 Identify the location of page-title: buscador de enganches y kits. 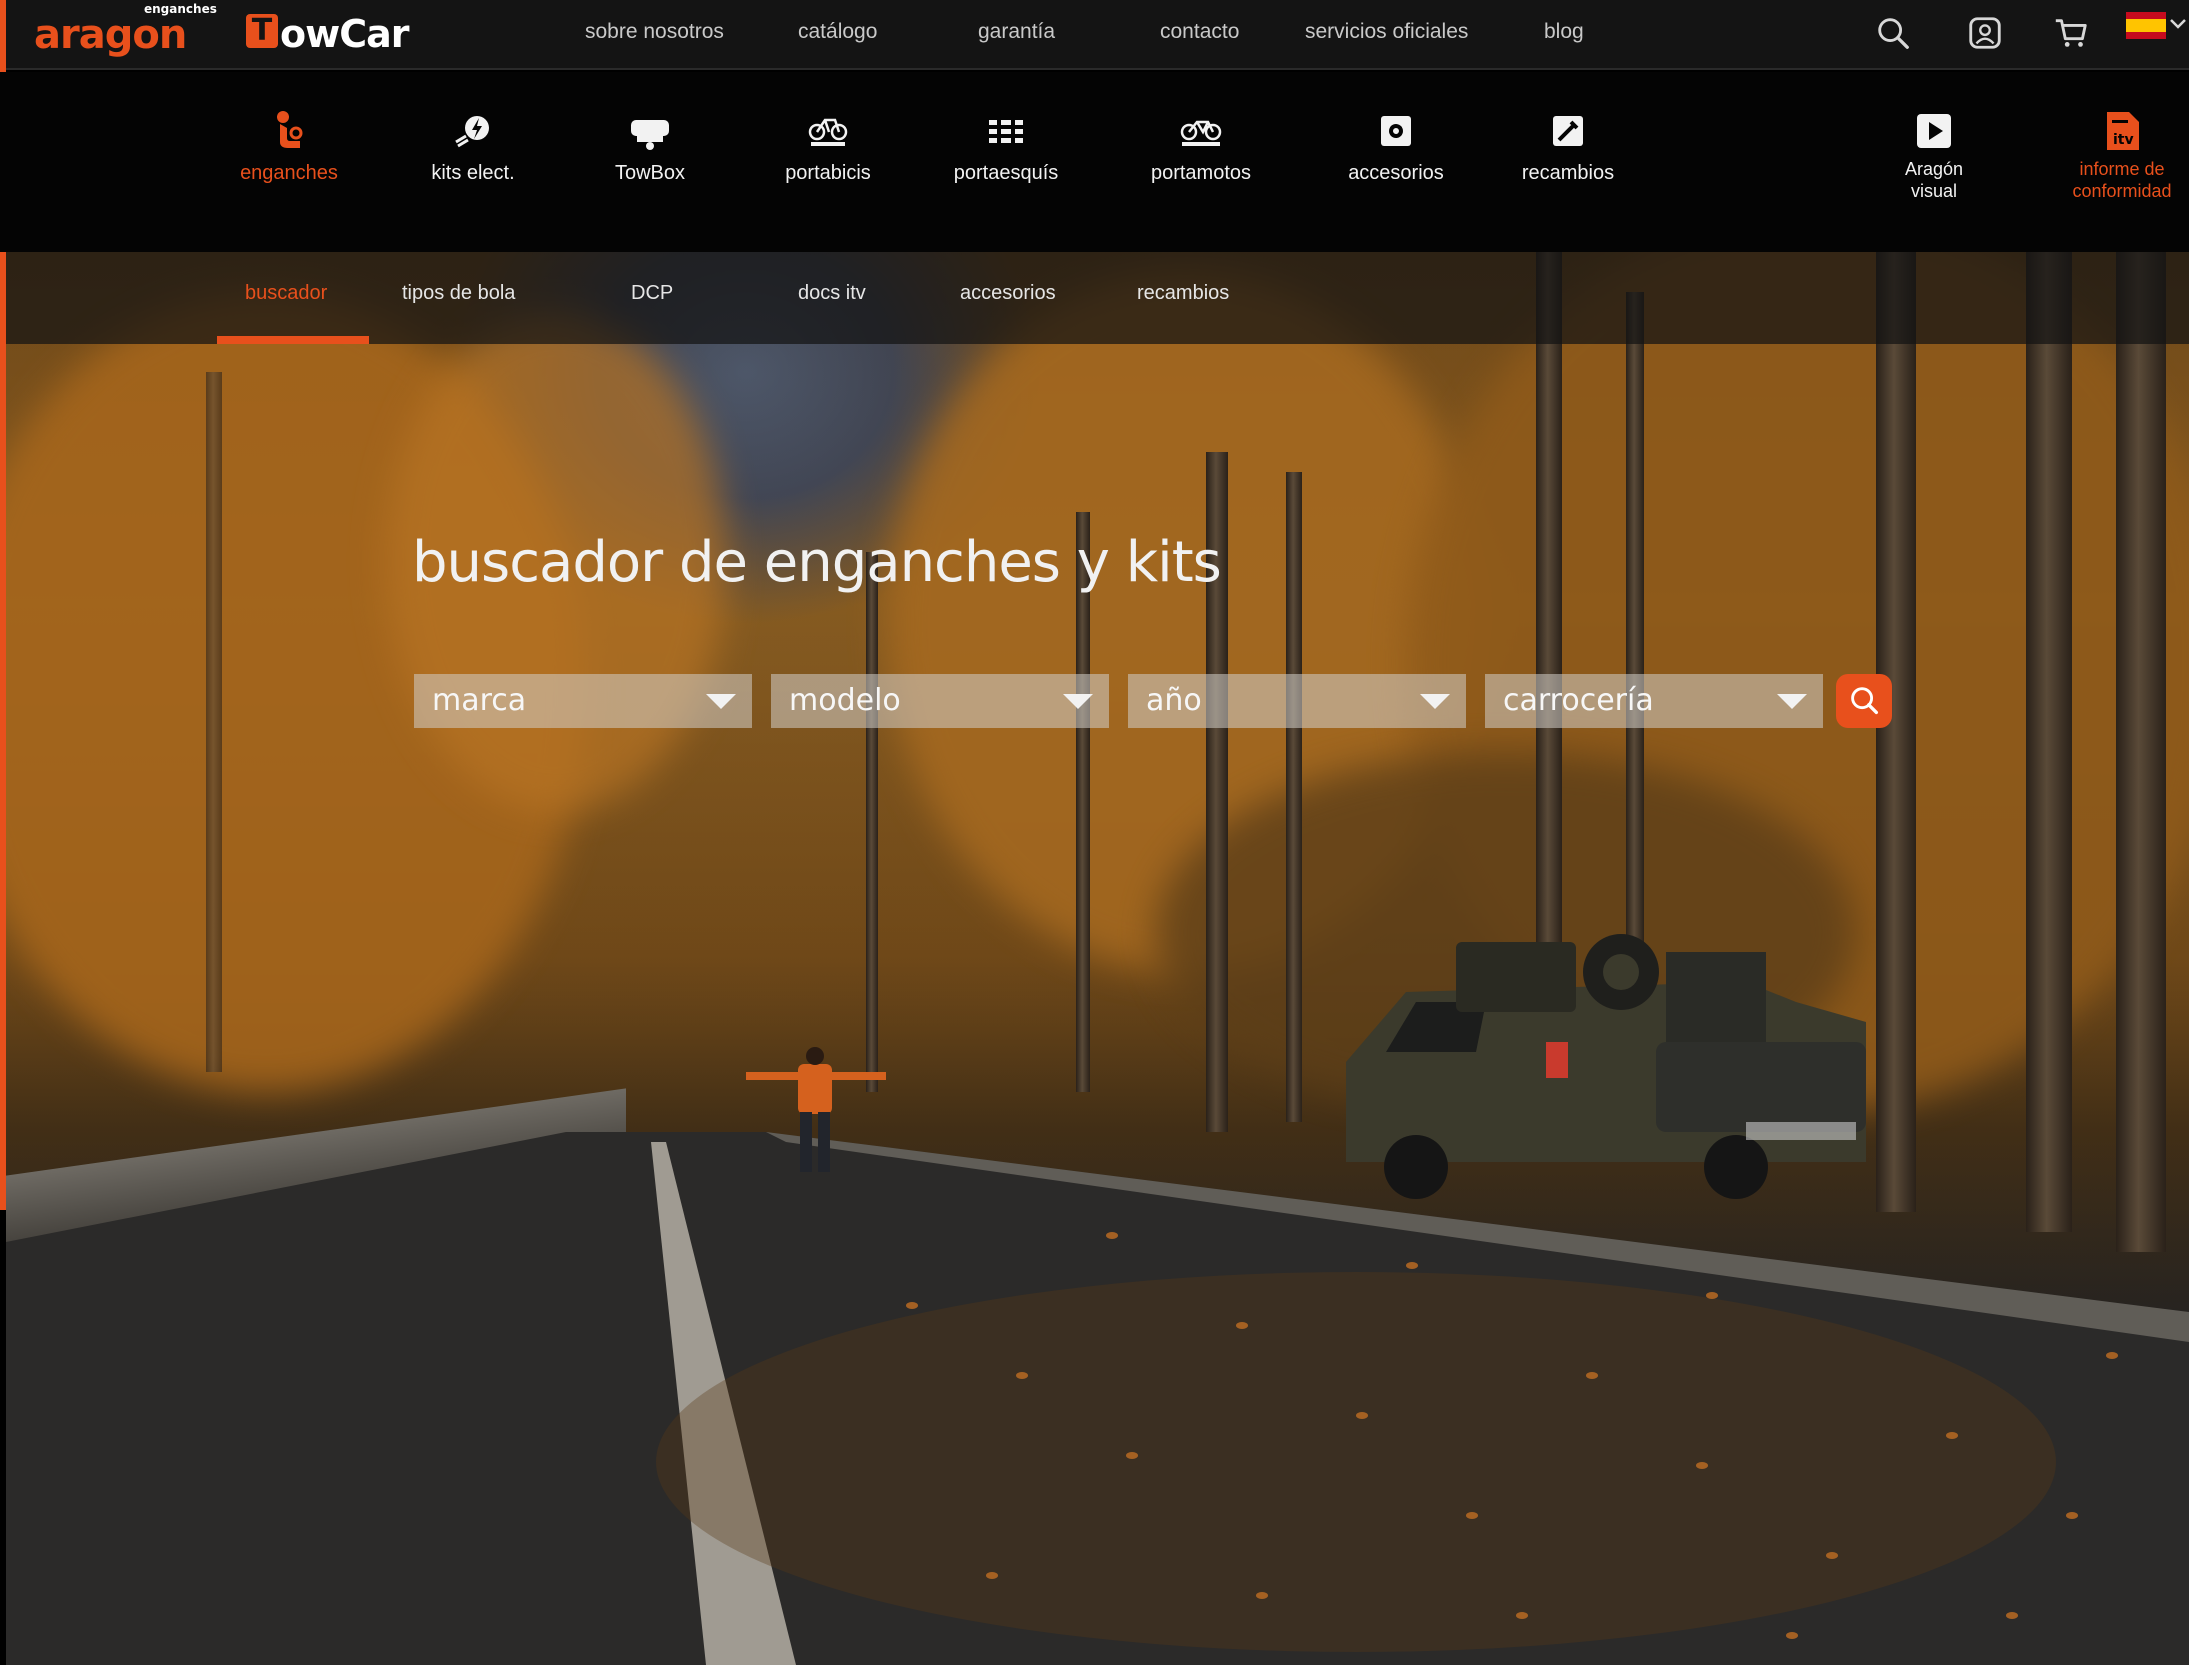
(817, 562).